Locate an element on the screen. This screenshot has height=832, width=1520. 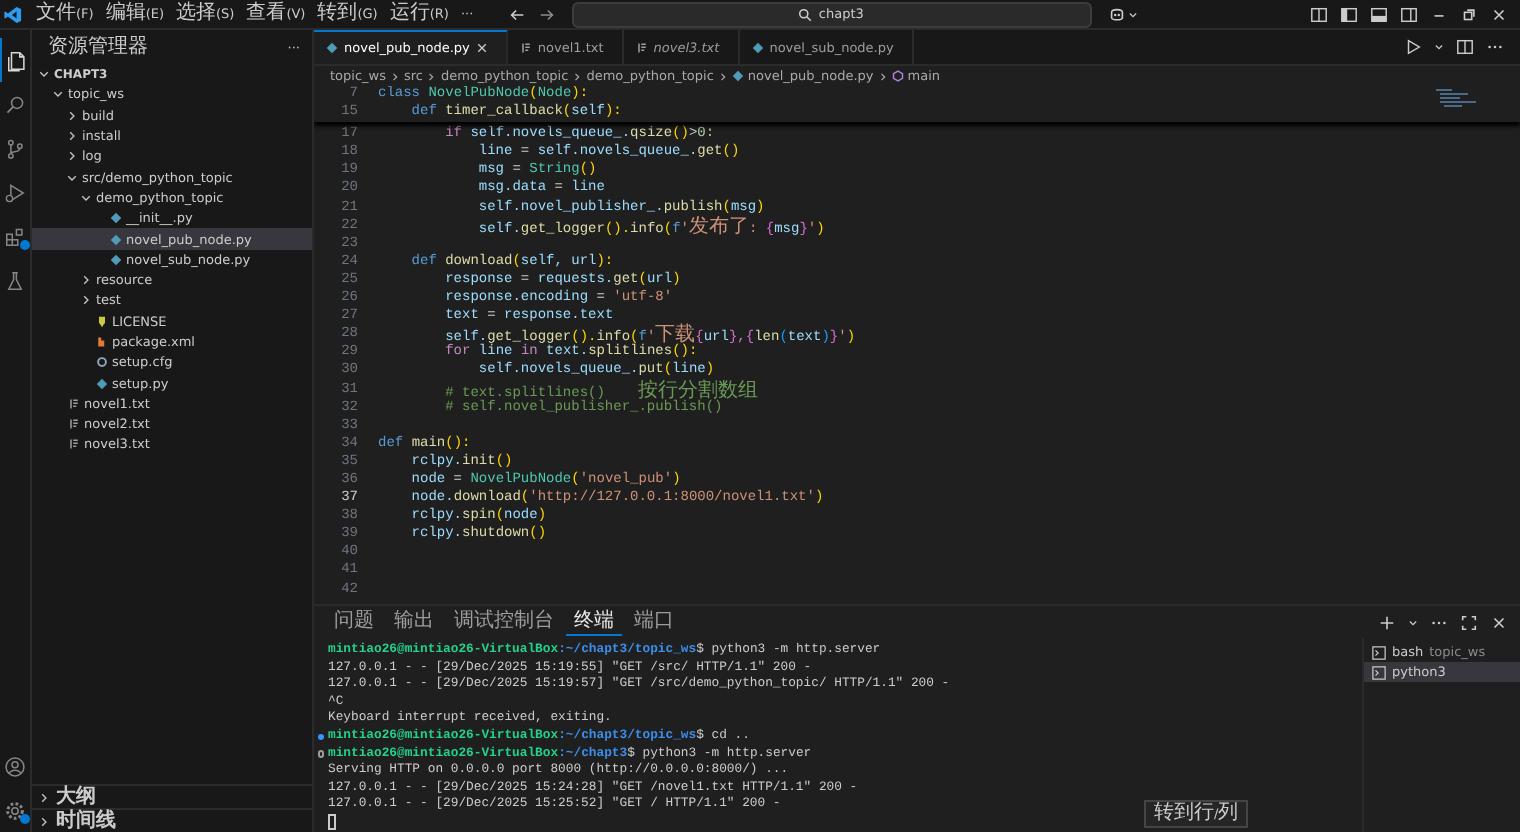
sidebar-title: 资源管理器 is located at coordinates (98, 47).